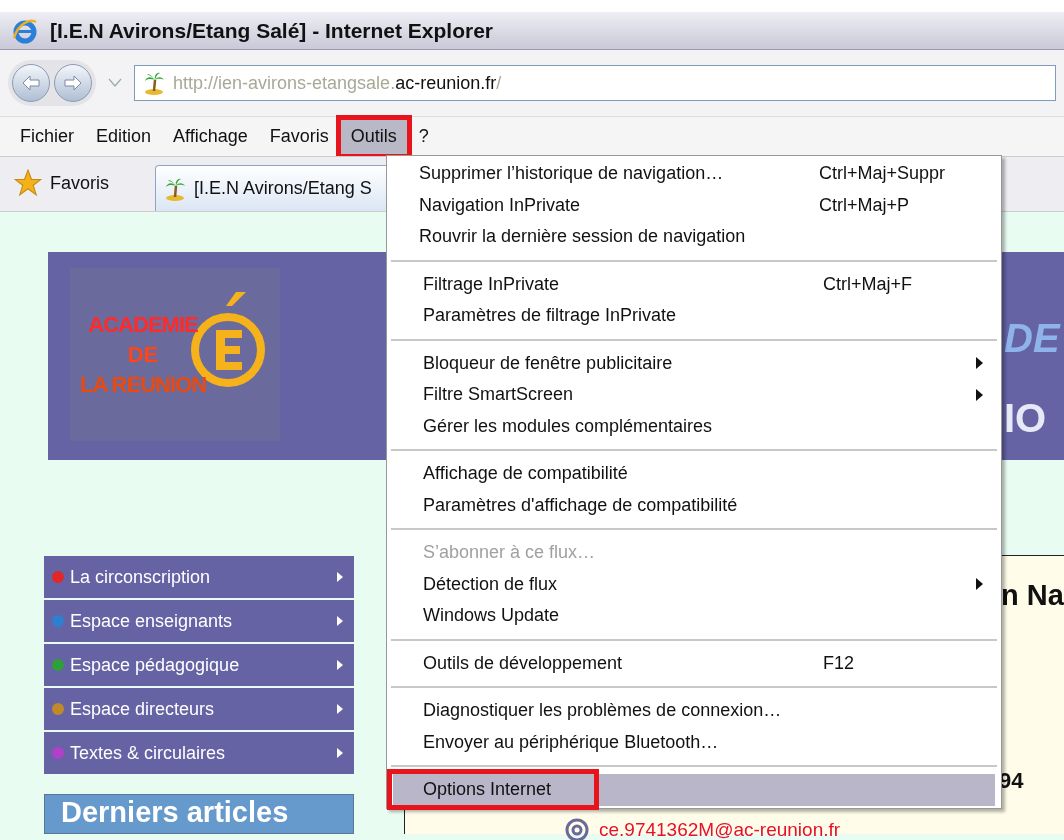 The image size is (1064, 840). I want to click on at-sign-icon, so click(577, 829).